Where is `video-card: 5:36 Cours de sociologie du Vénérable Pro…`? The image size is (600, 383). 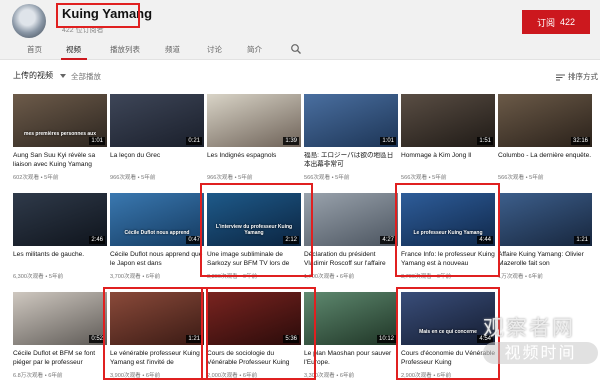
video-card: 5:36 Cours de sociologie du Vénérable Pro… is located at coordinates (254, 336).